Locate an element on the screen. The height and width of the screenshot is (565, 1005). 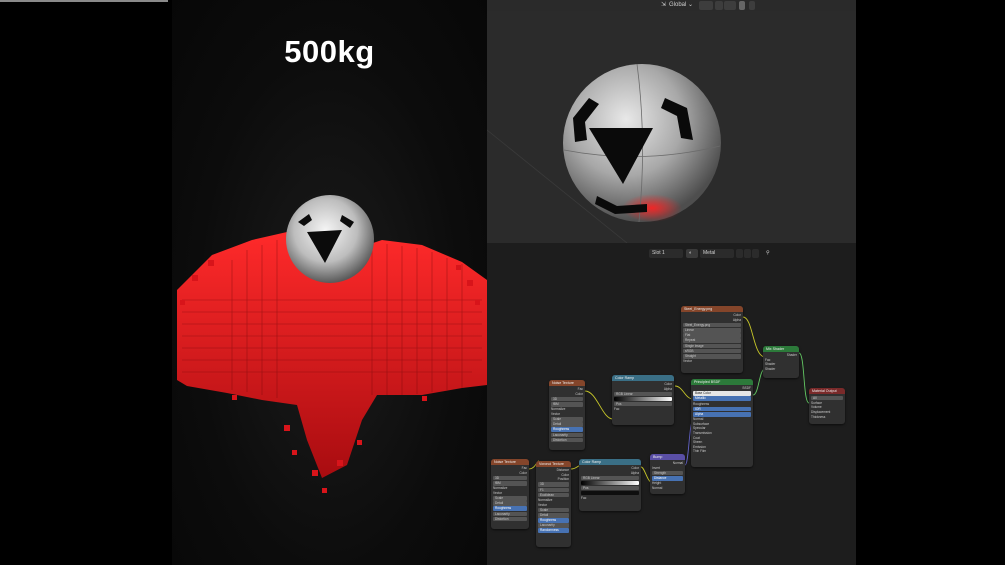
chevron-down-icon: ⌄ is located at coordinates (691, 5).